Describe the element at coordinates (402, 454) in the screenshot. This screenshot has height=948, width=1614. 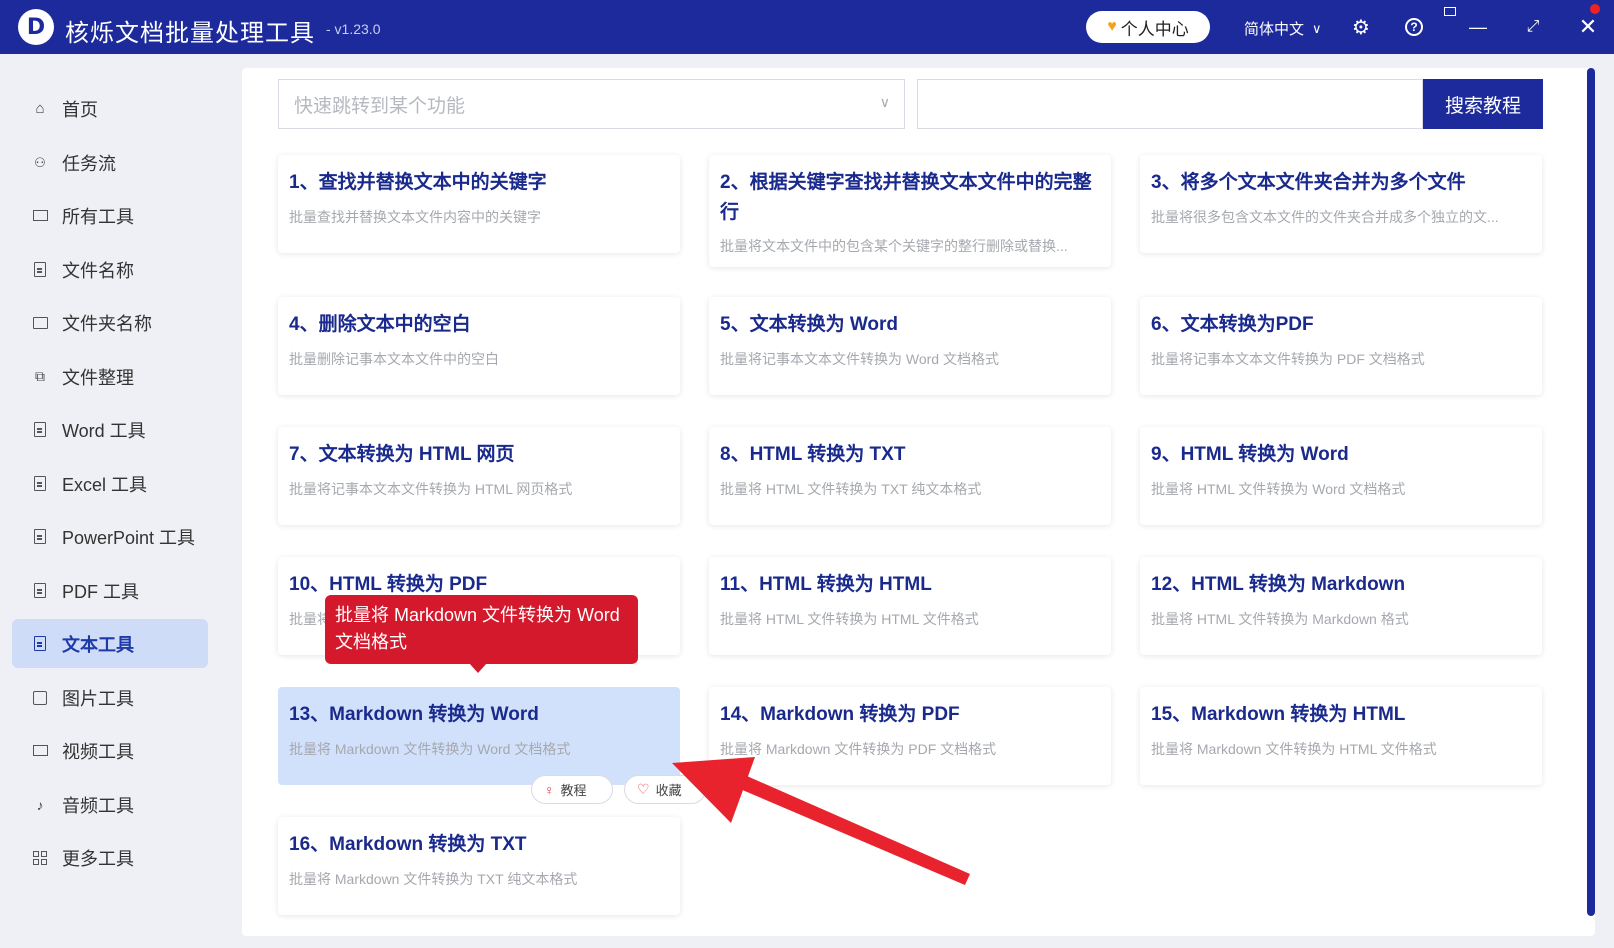
I see `tool-card-title: 7、文本转换为 HTML 网页` at that location.